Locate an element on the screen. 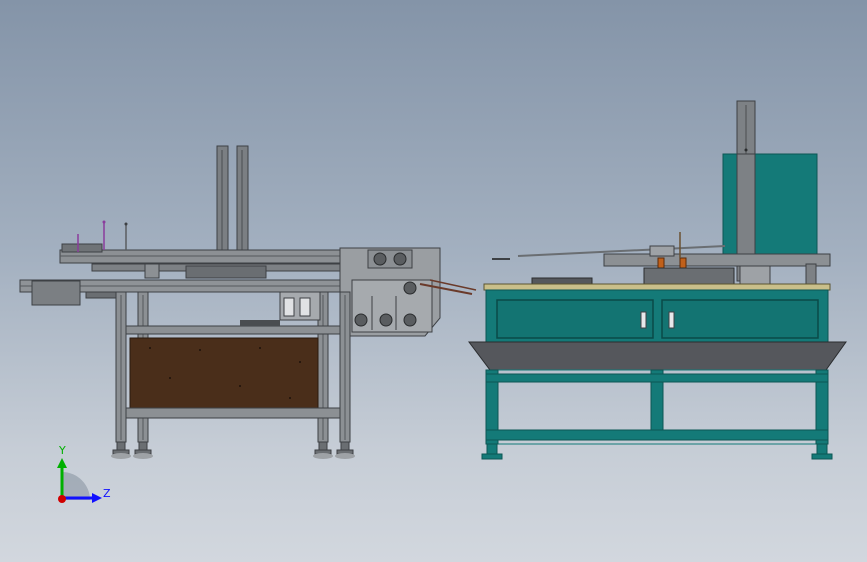 This screenshot has width=867, height=562. collection-tray is located at coordinates (657, 356).